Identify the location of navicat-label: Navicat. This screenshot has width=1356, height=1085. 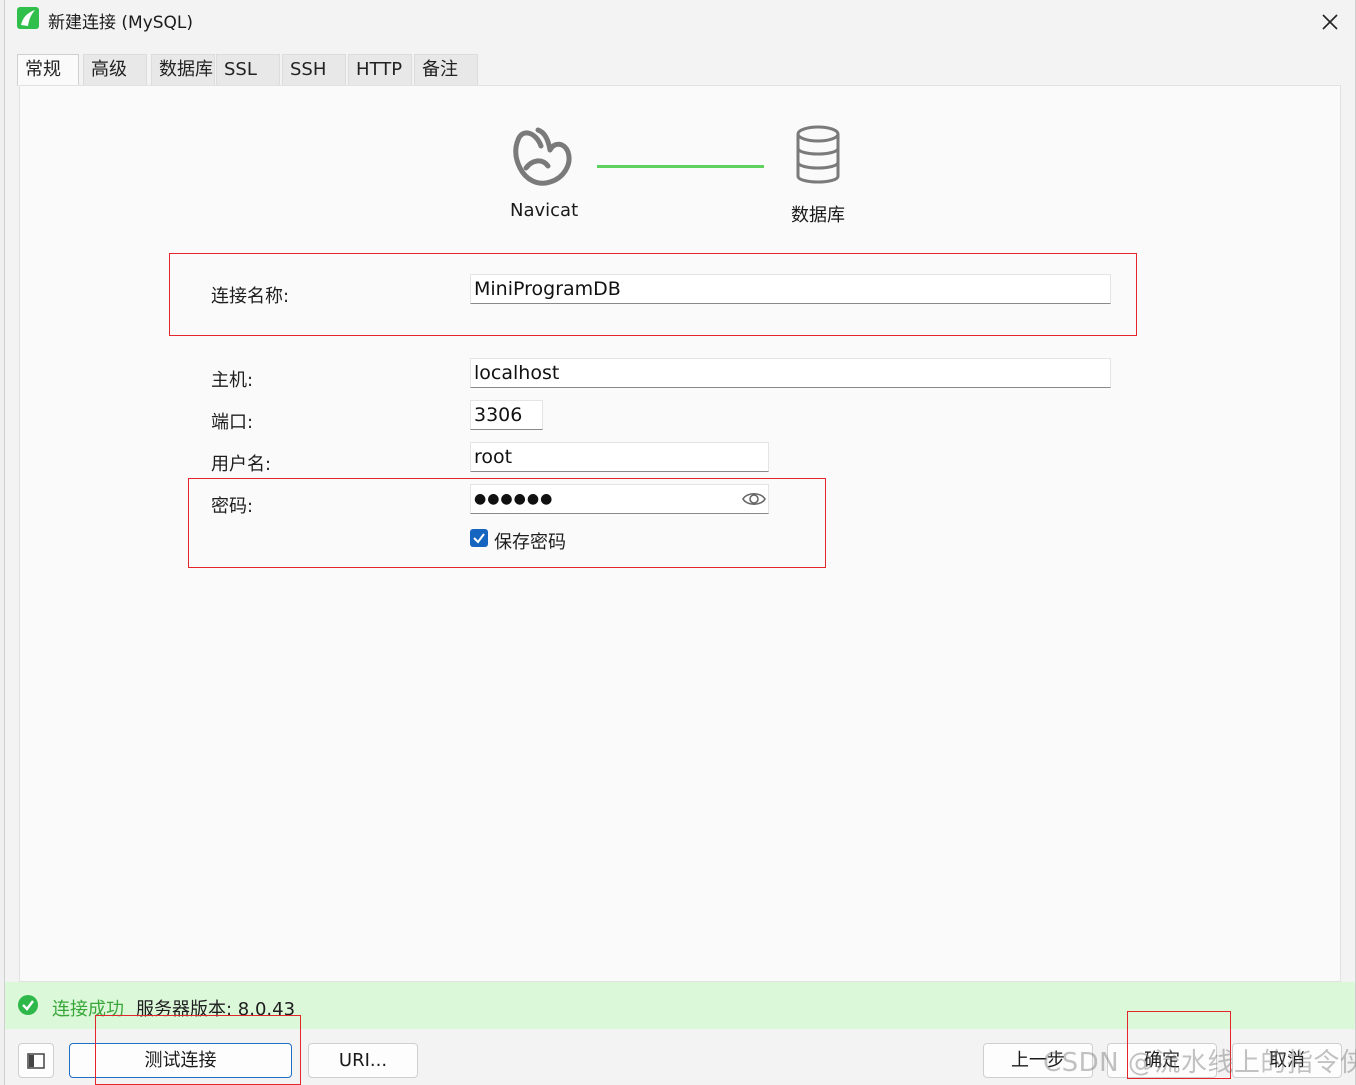
(544, 210).